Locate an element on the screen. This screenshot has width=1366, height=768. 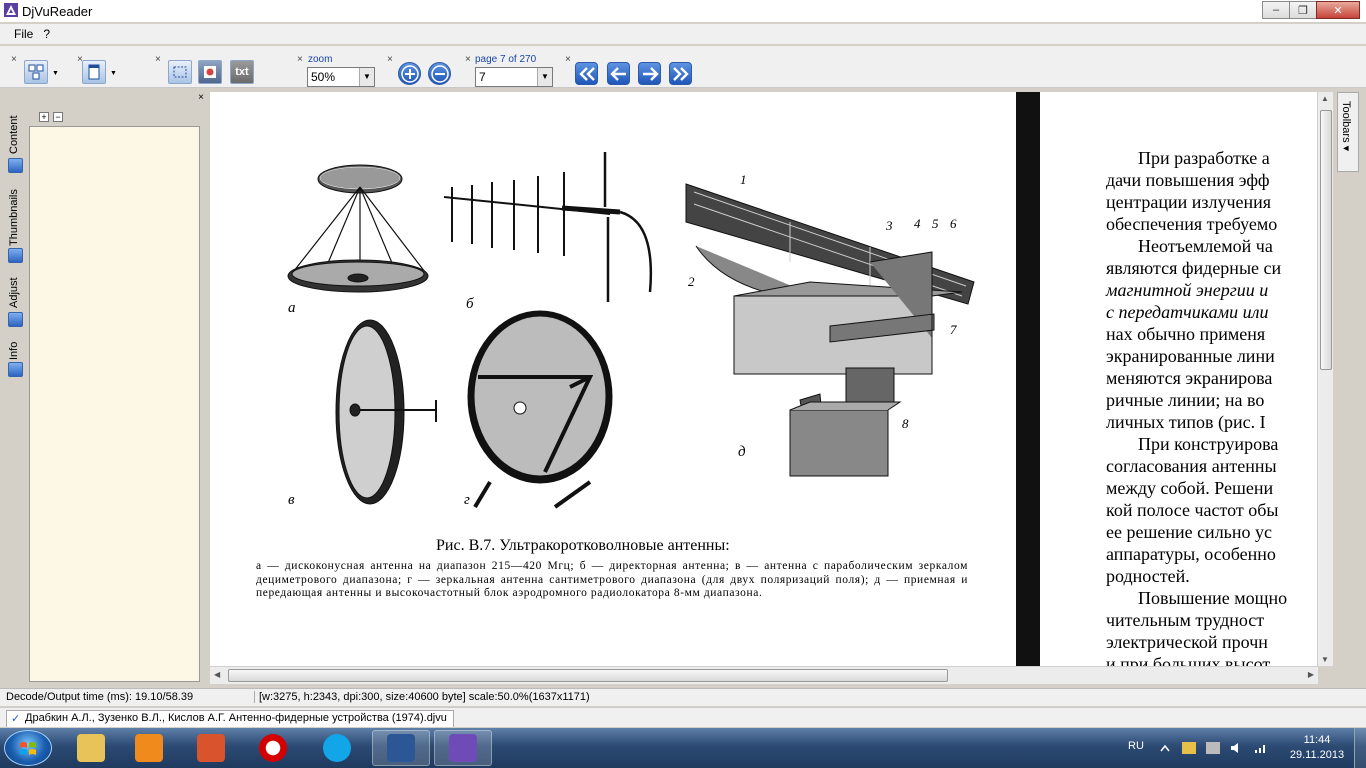
show-desktop-button is located at coordinates (1360, 748).